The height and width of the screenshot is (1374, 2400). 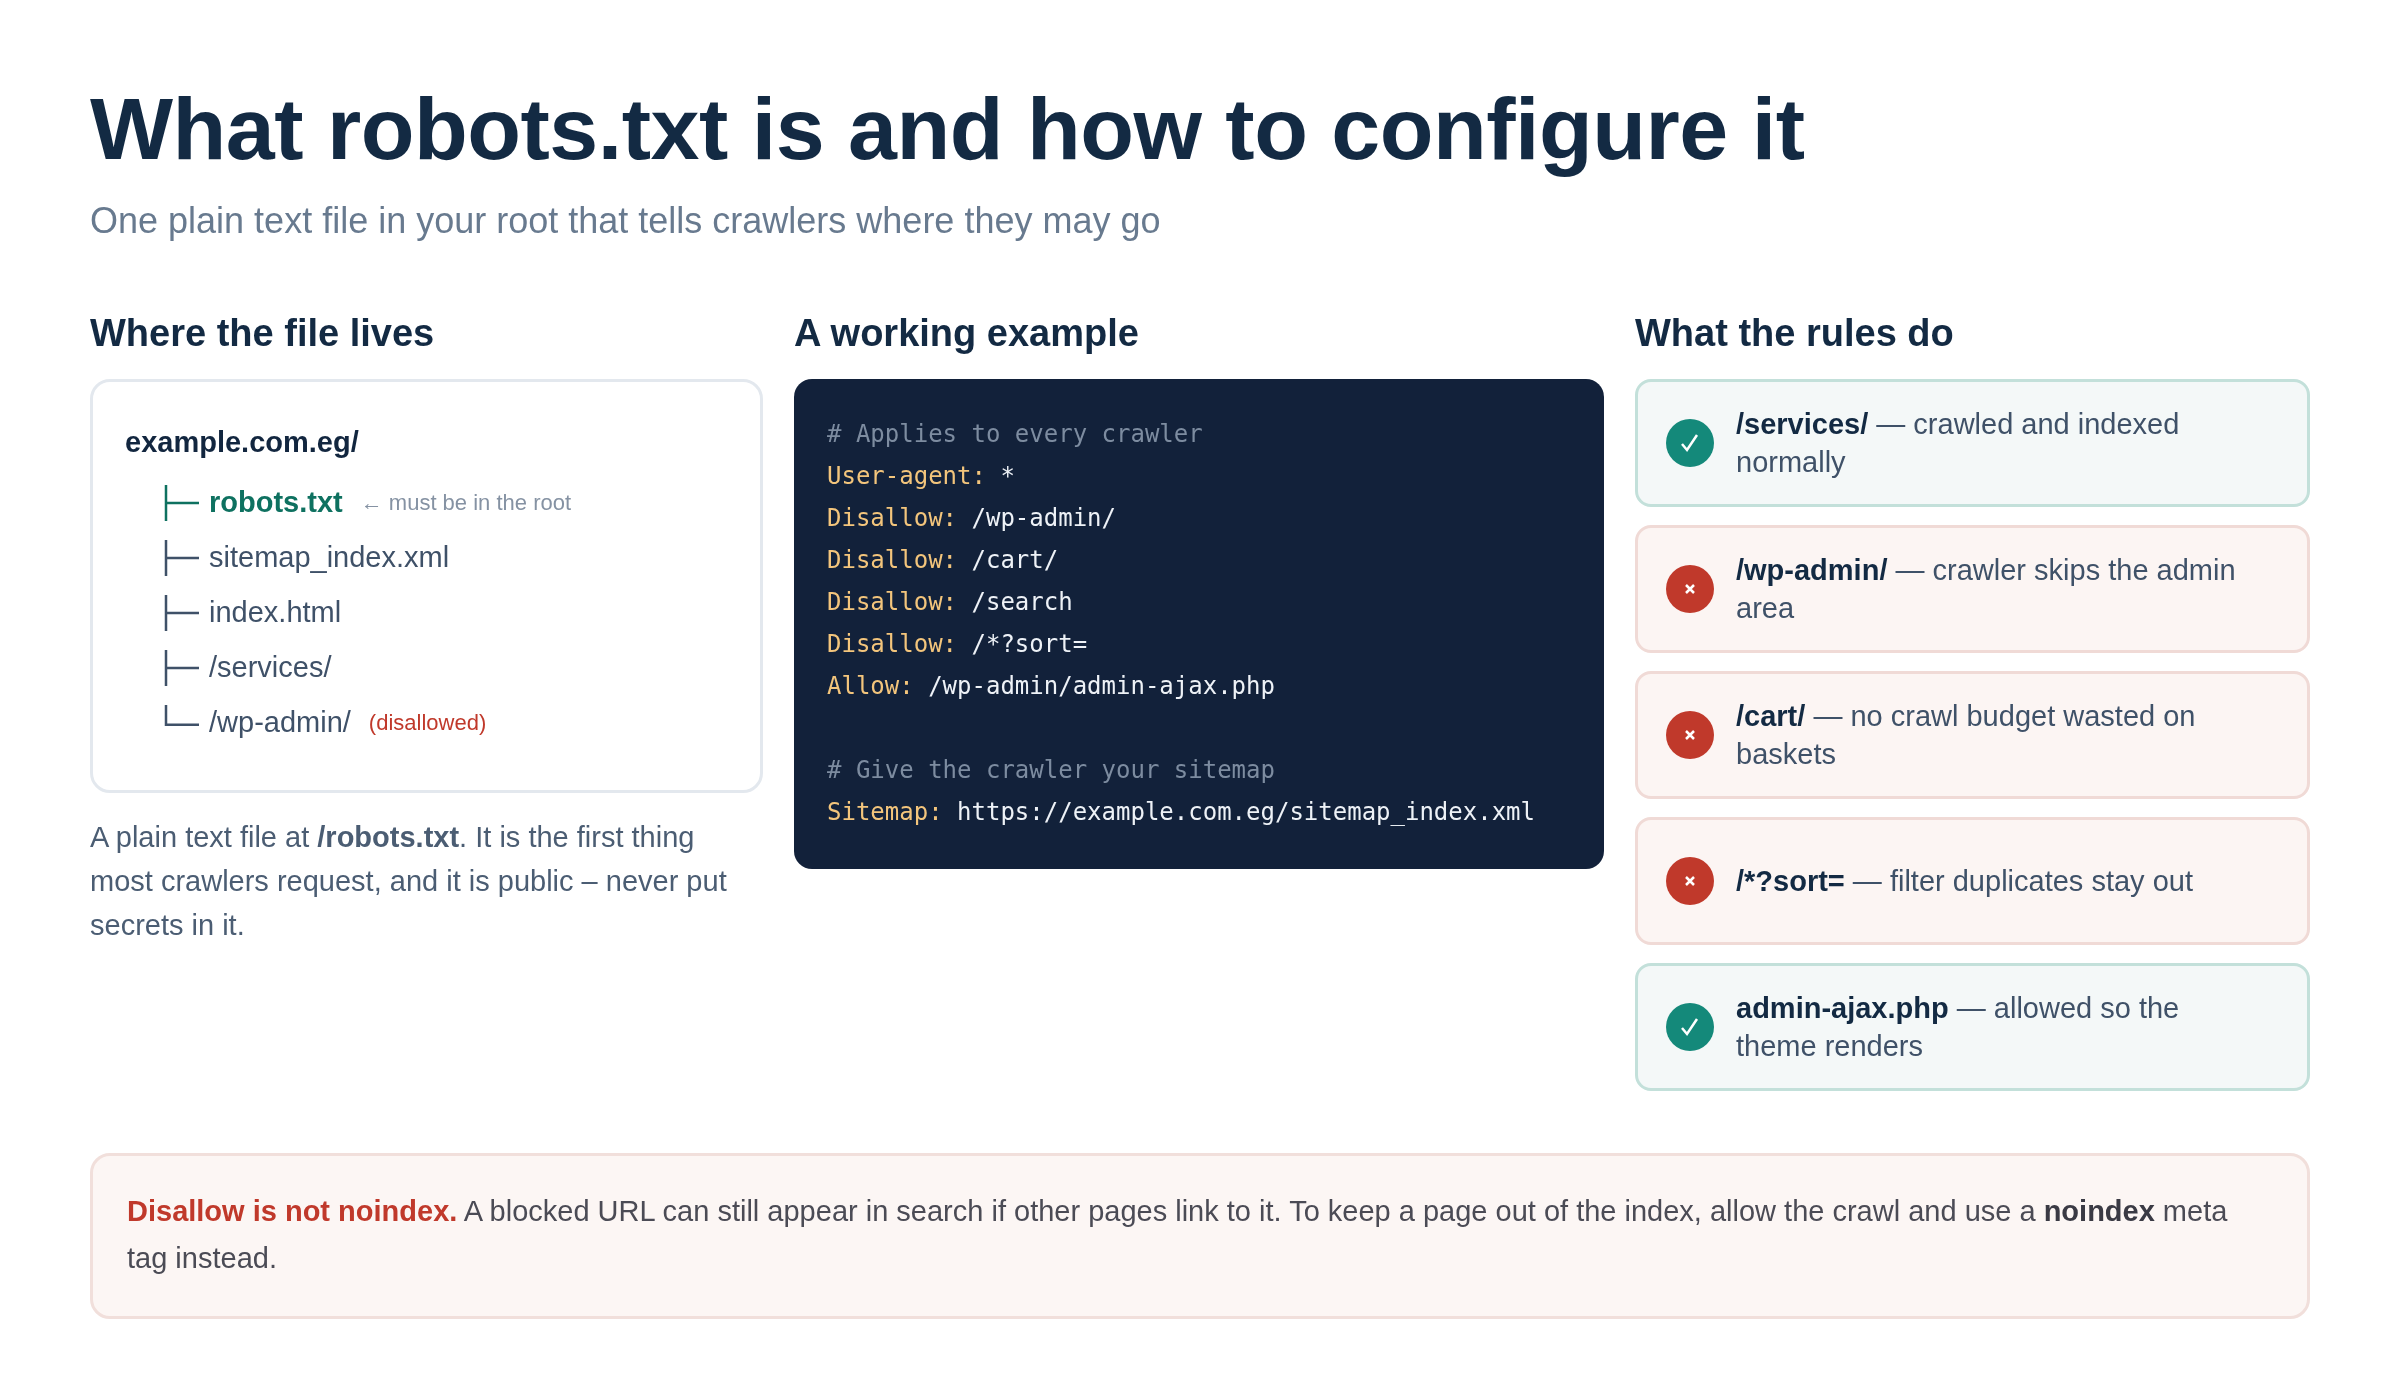 What do you see at coordinates (1958, 443) in the screenshot?
I see `rule-text: /services/ — crawled and indexed normally` at bounding box center [1958, 443].